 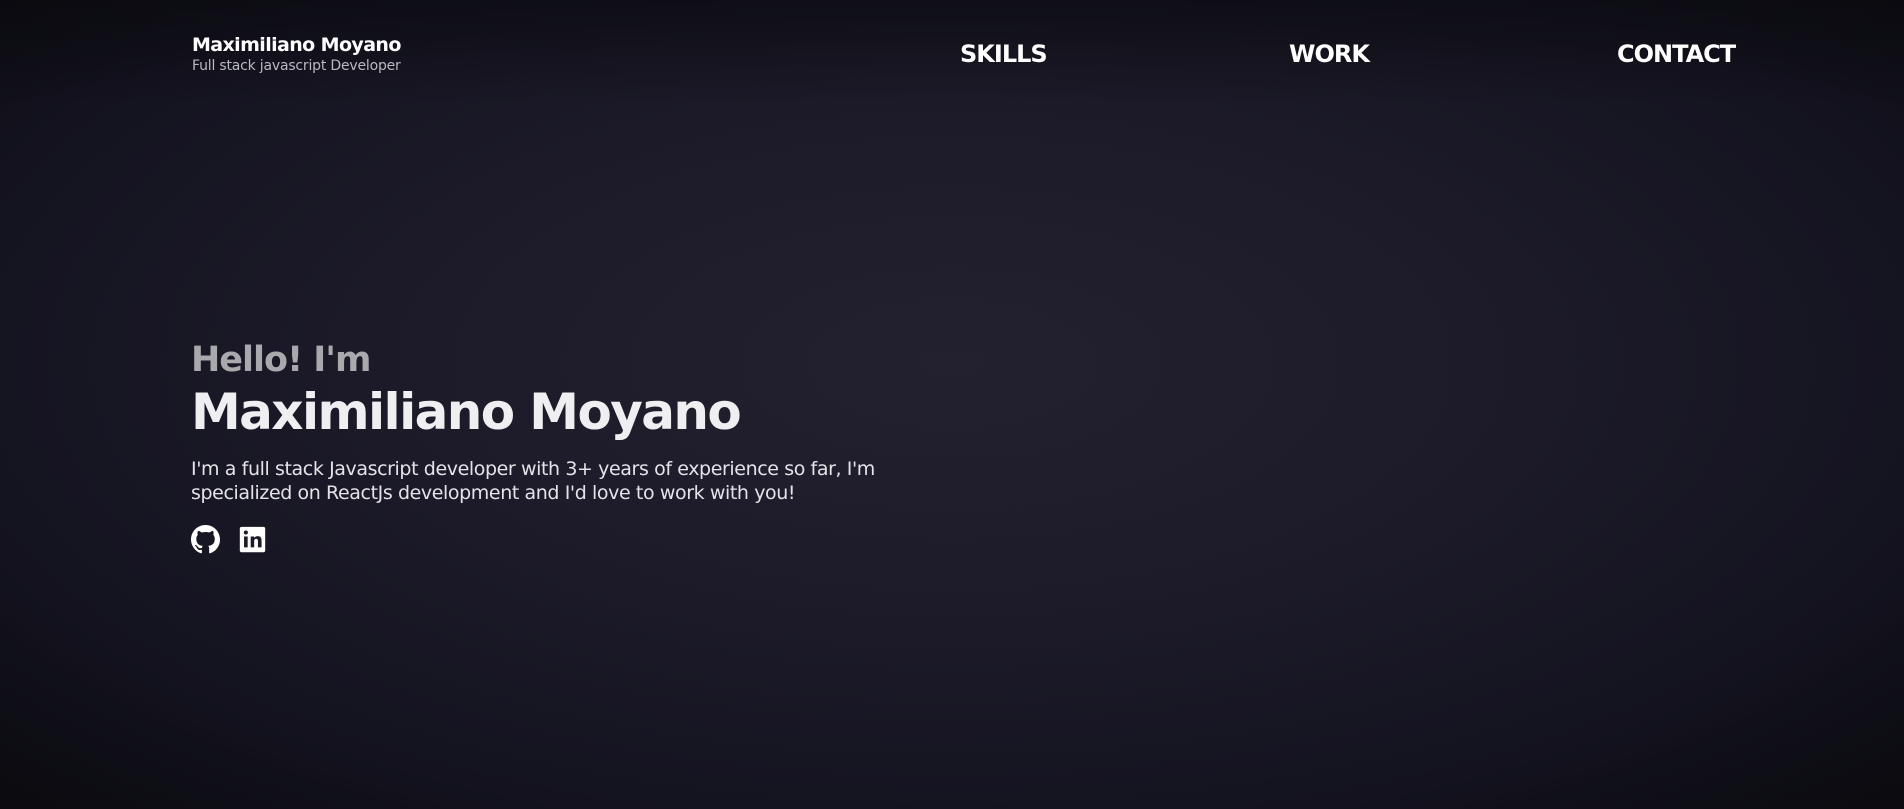 What do you see at coordinates (1329, 54) in the screenshot?
I see `nav-work-link: WORK` at bounding box center [1329, 54].